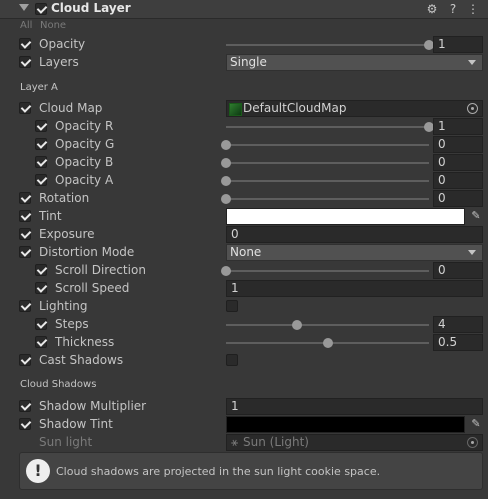 This screenshot has height=499, width=488. I want to click on thickness-input: 0.5, so click(458, 342).